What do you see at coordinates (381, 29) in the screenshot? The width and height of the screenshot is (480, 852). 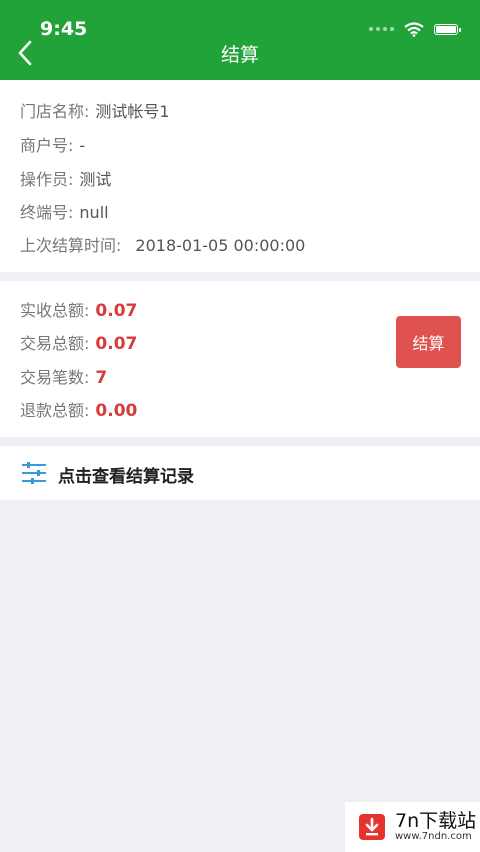 I see `signal-icon` at bounding box center [381, 29].